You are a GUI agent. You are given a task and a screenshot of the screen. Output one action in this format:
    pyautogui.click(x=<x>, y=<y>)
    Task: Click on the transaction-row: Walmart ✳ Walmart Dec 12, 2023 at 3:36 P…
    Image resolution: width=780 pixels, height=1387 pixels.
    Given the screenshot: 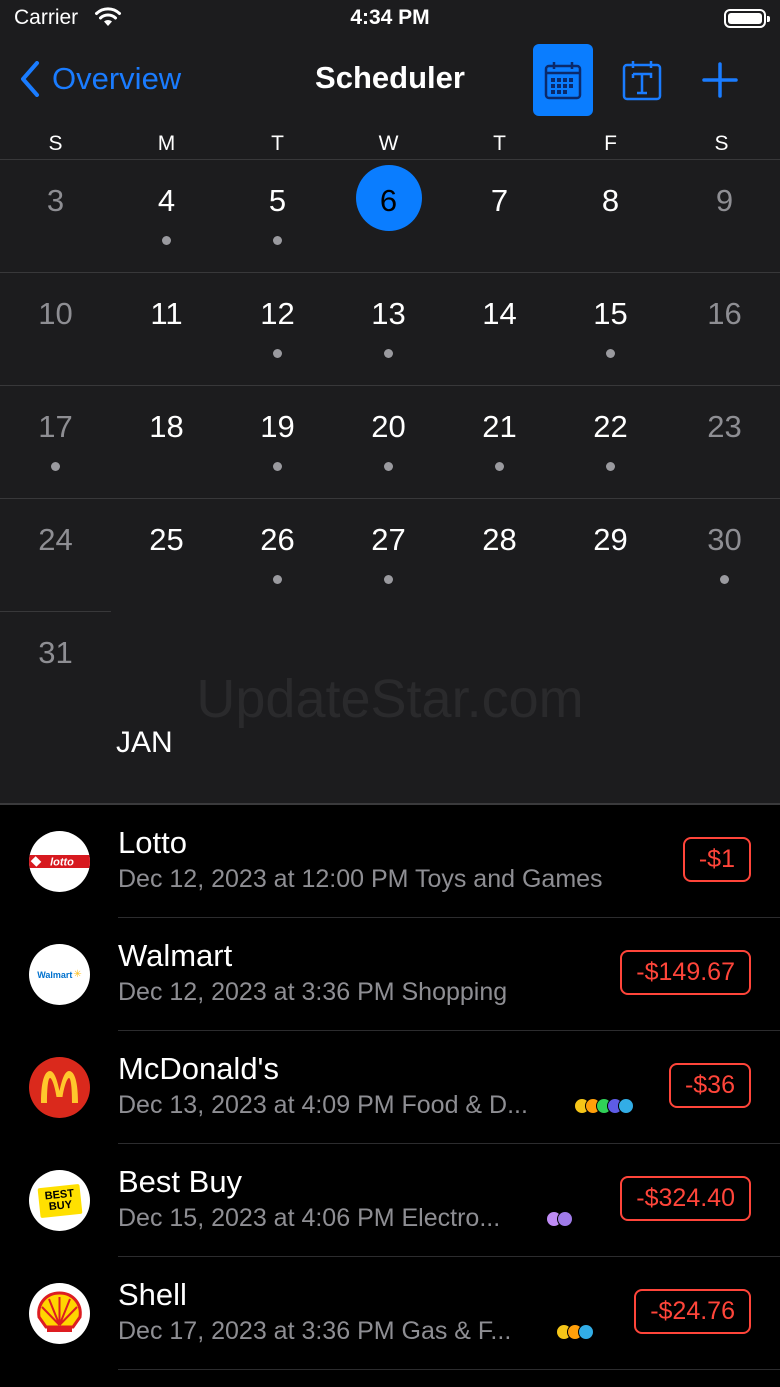 What is the action you would take?
    pyautogui.click(x=390, y=974)
    